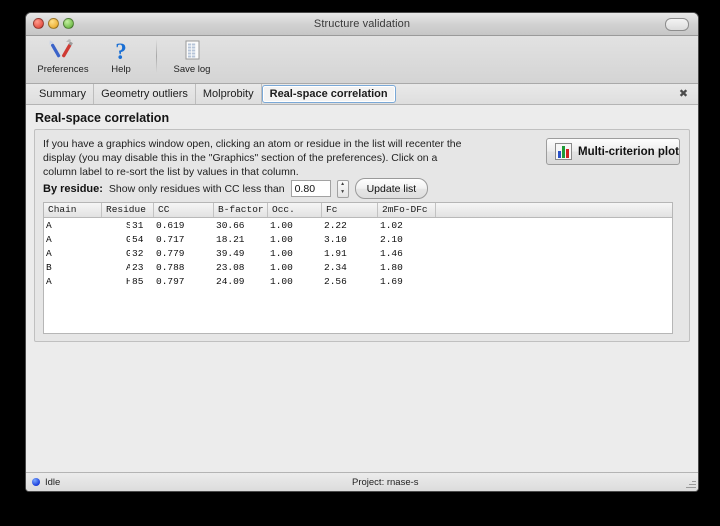  Describe the element at coordinates (385, 482) in the screenshot. I see `project-label: Project: rnase-s` at that location.